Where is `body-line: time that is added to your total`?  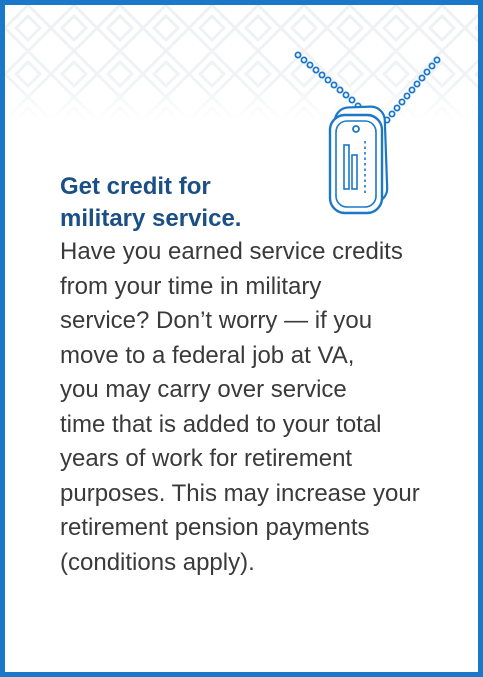
body-line: time that is added to your total is located at coordinates (221, 424).